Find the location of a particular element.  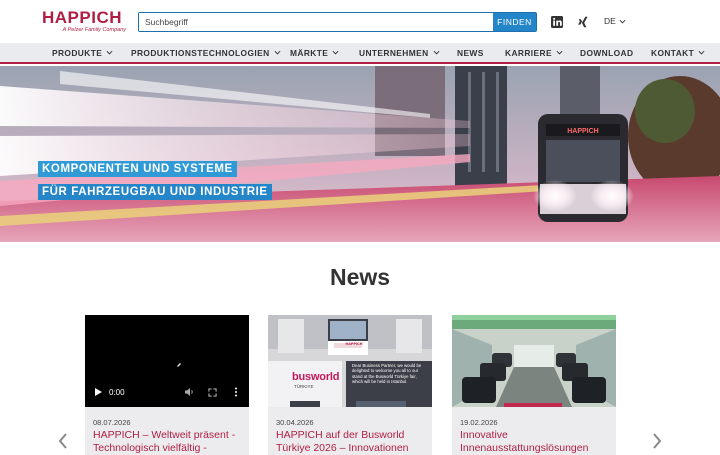

nav-item-label: PRODUKTIONSTECHNOLOGIEN is located at coordinates (200, 52).